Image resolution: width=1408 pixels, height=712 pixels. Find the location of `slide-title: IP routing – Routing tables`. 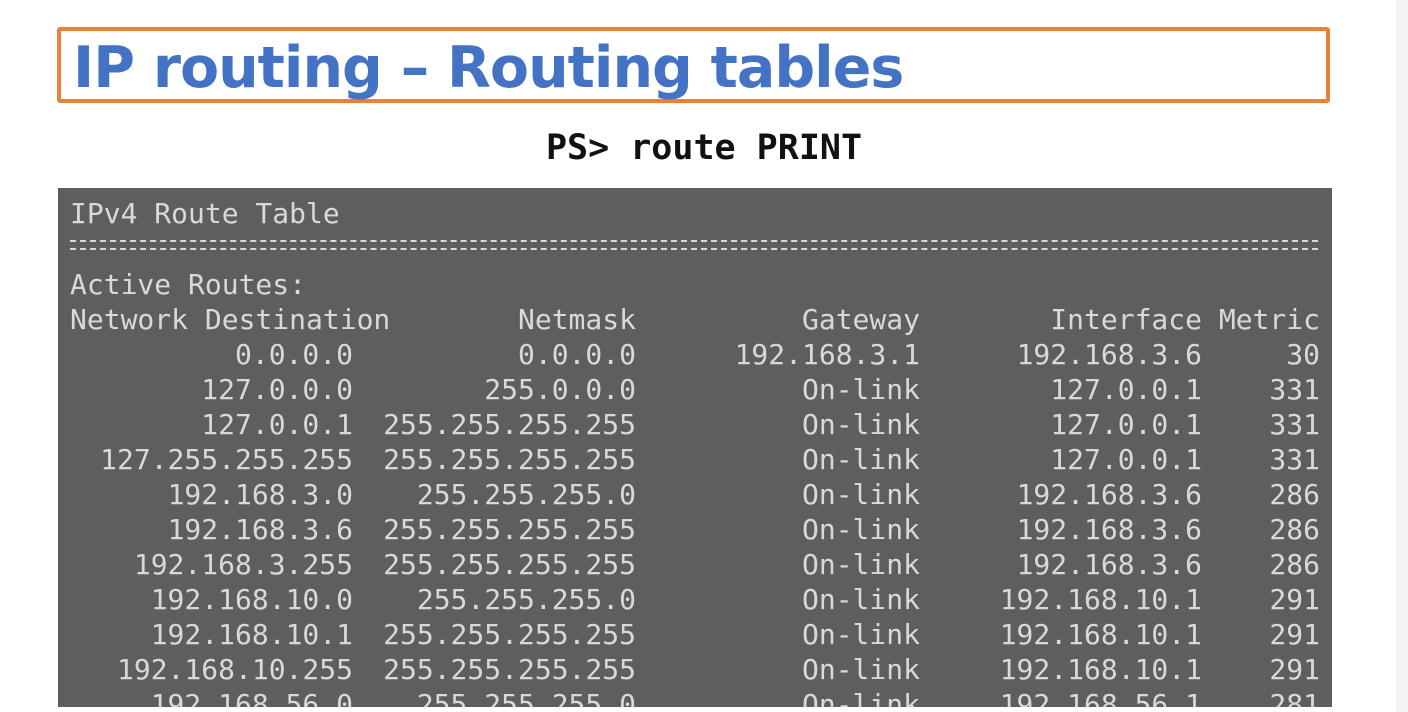

slide-title: IP routing – Routing tables is located at coordinates (488, 68).